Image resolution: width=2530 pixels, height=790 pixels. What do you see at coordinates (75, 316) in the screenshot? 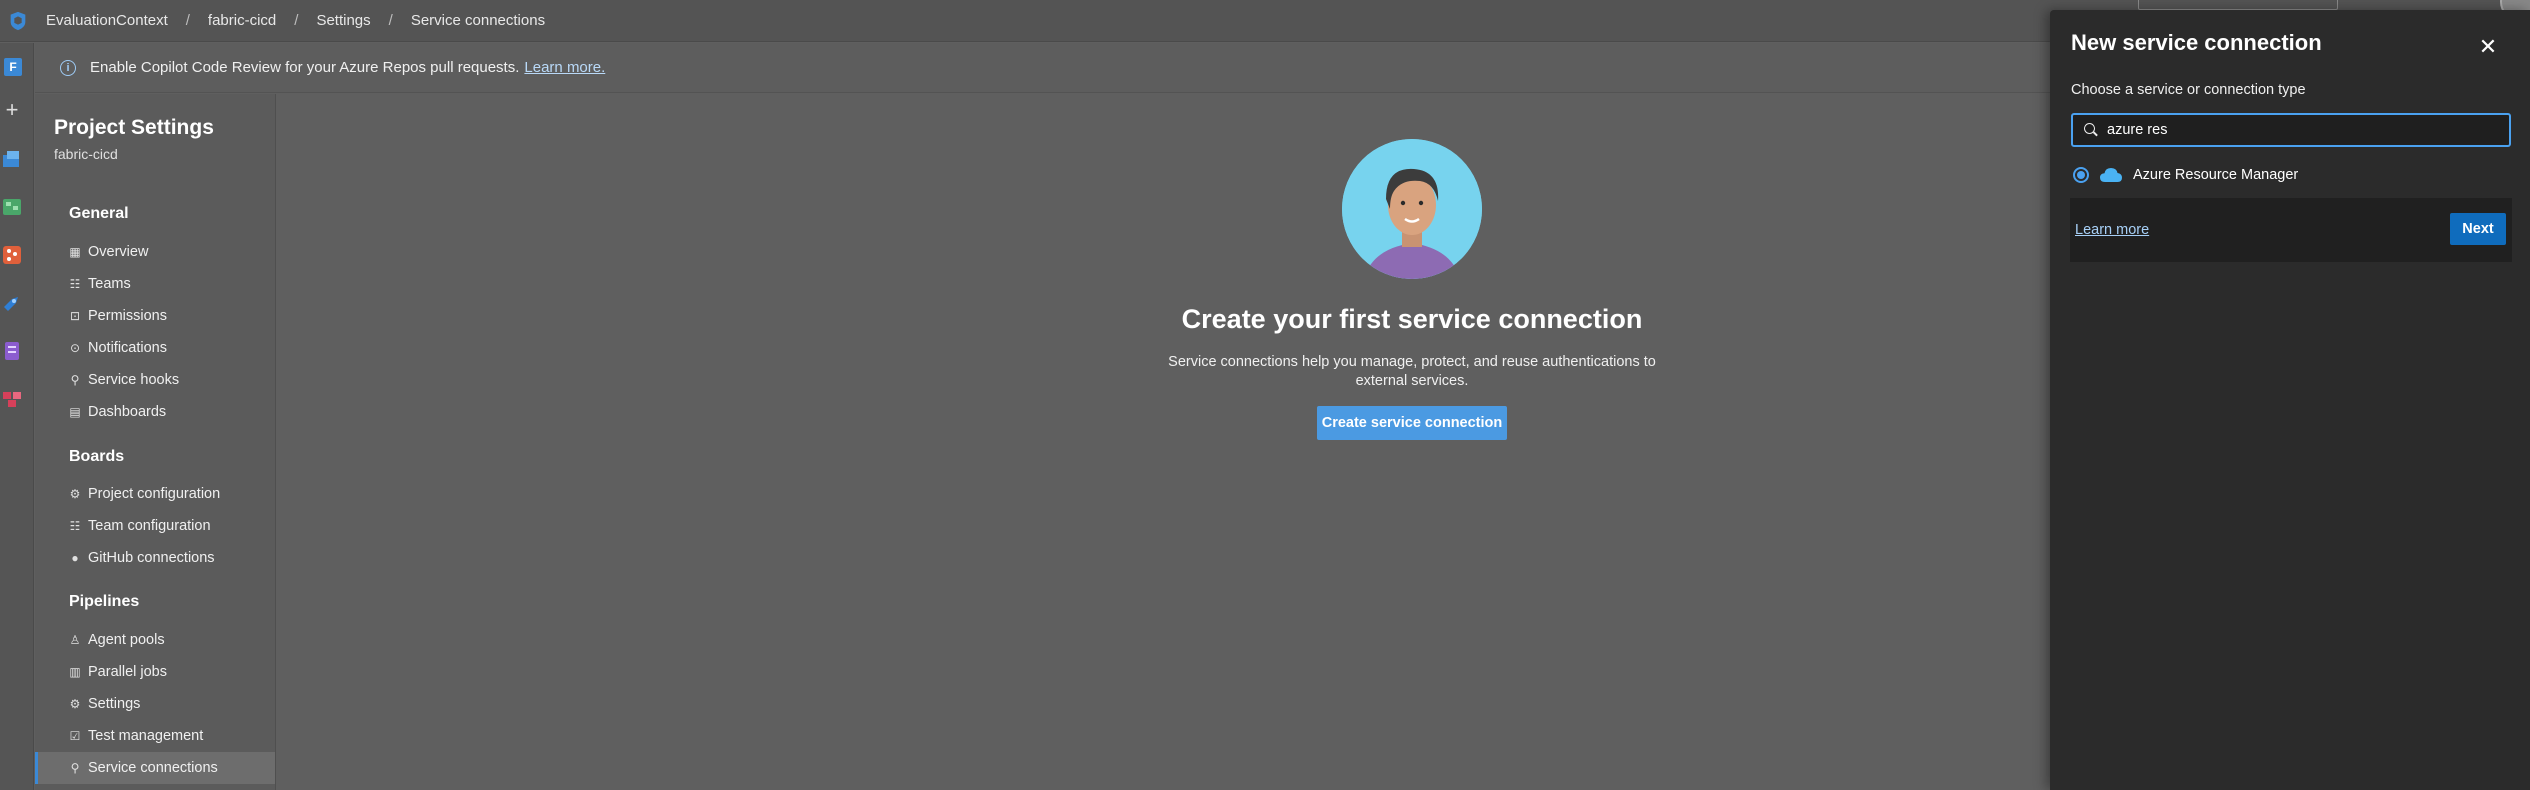
I see `lock-icon: ⊡` at bounding box center [75, 316].